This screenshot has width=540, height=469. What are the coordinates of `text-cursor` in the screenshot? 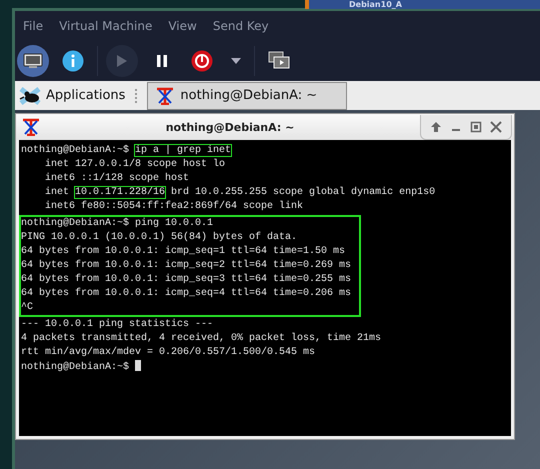 It's located at (138, 365).